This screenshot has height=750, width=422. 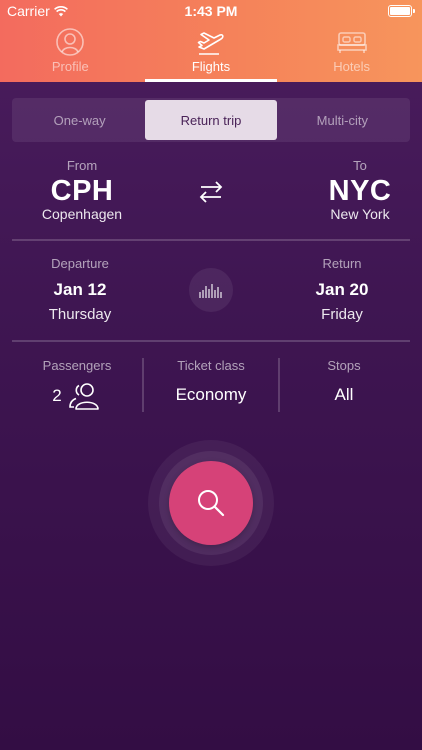 I want to click on bed-icon, so click(x=351, y=42).